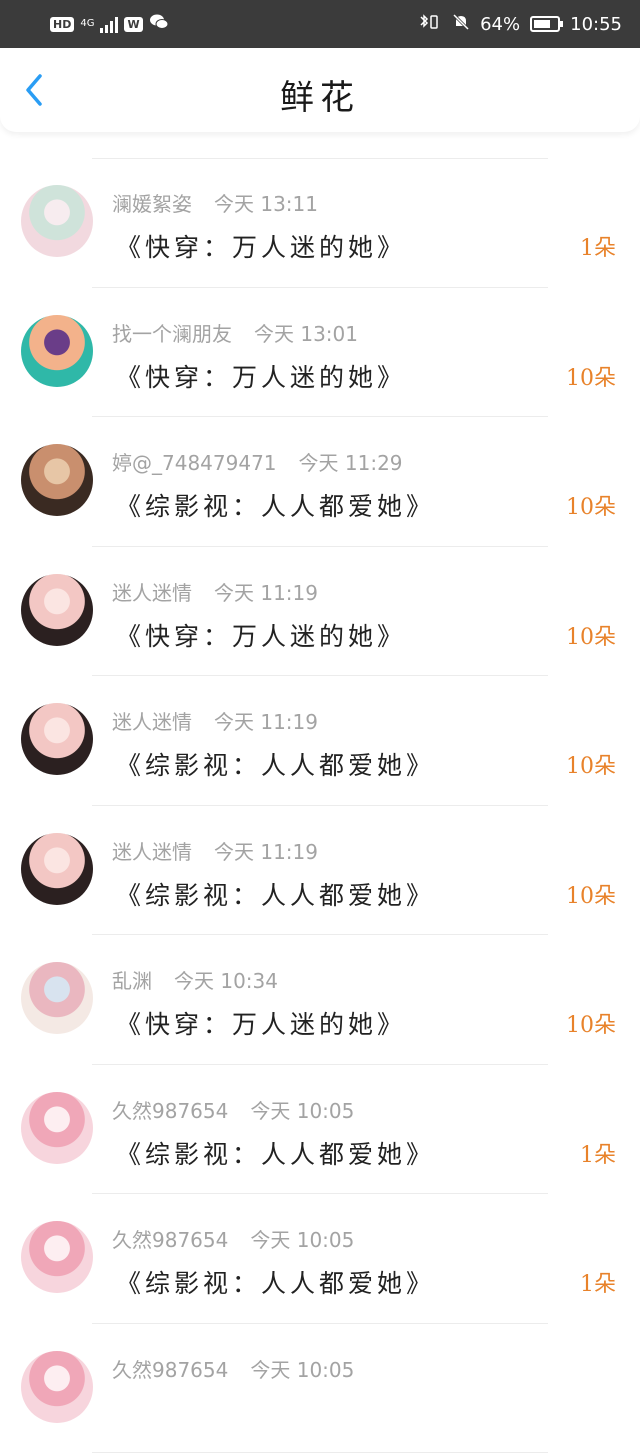  I want to click on timestamp: 今天 13:01, so click(306, 332).